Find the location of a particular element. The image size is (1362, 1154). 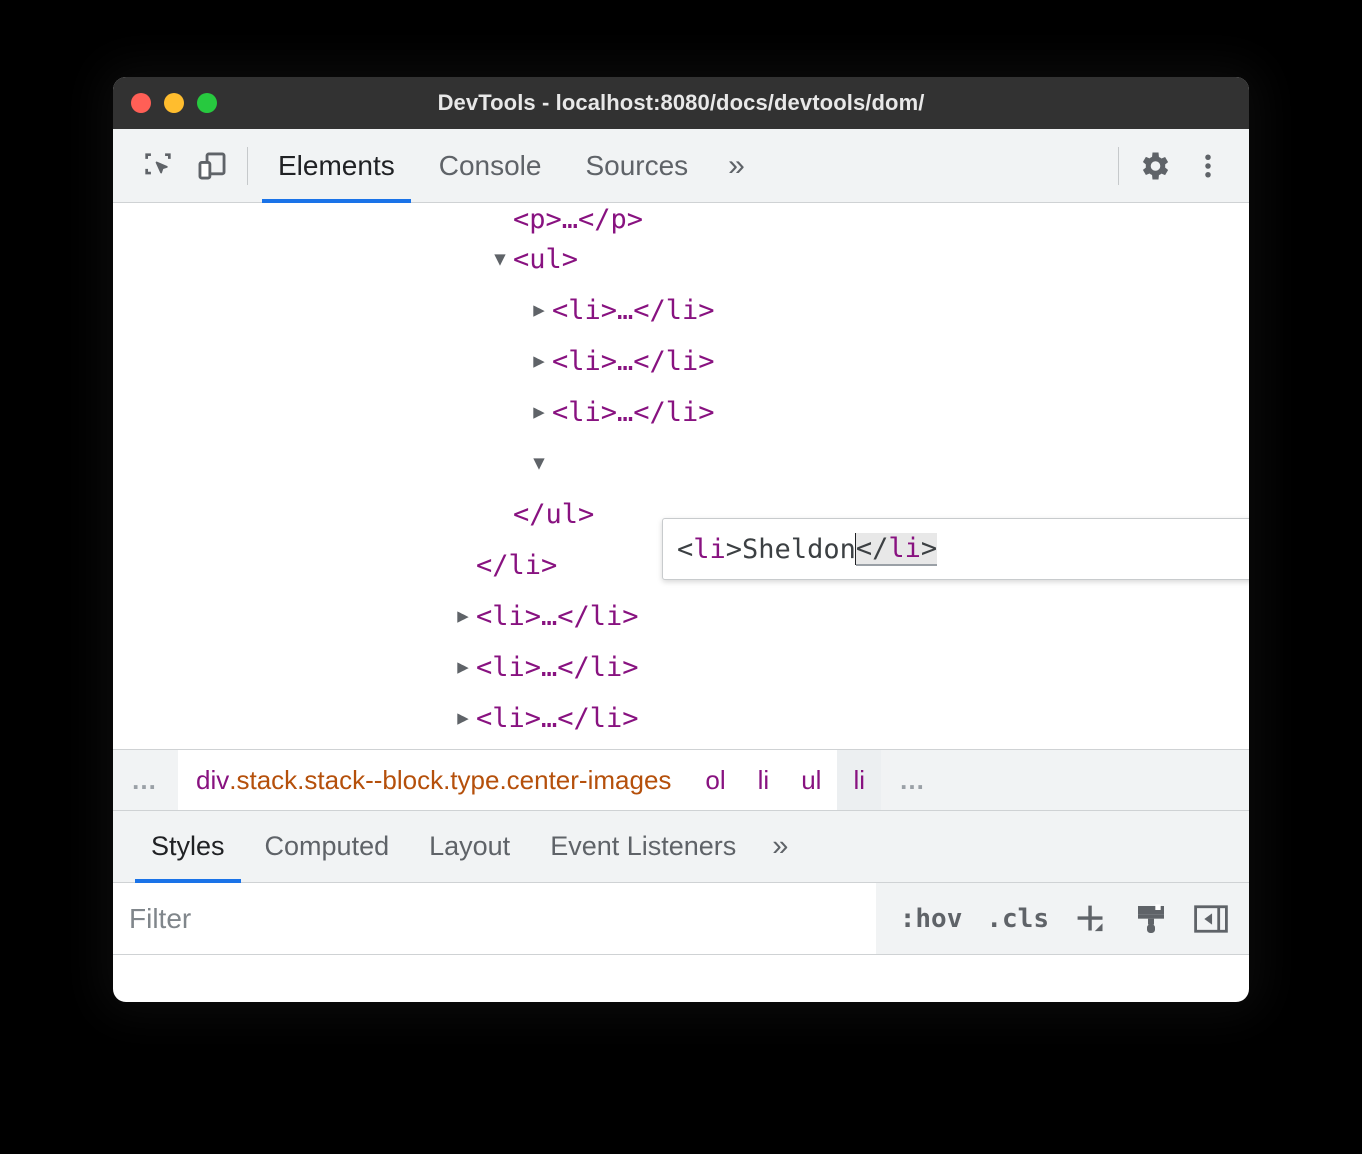

dom-row-li-4-editing: ▼ is located at coordinates (681, 463).